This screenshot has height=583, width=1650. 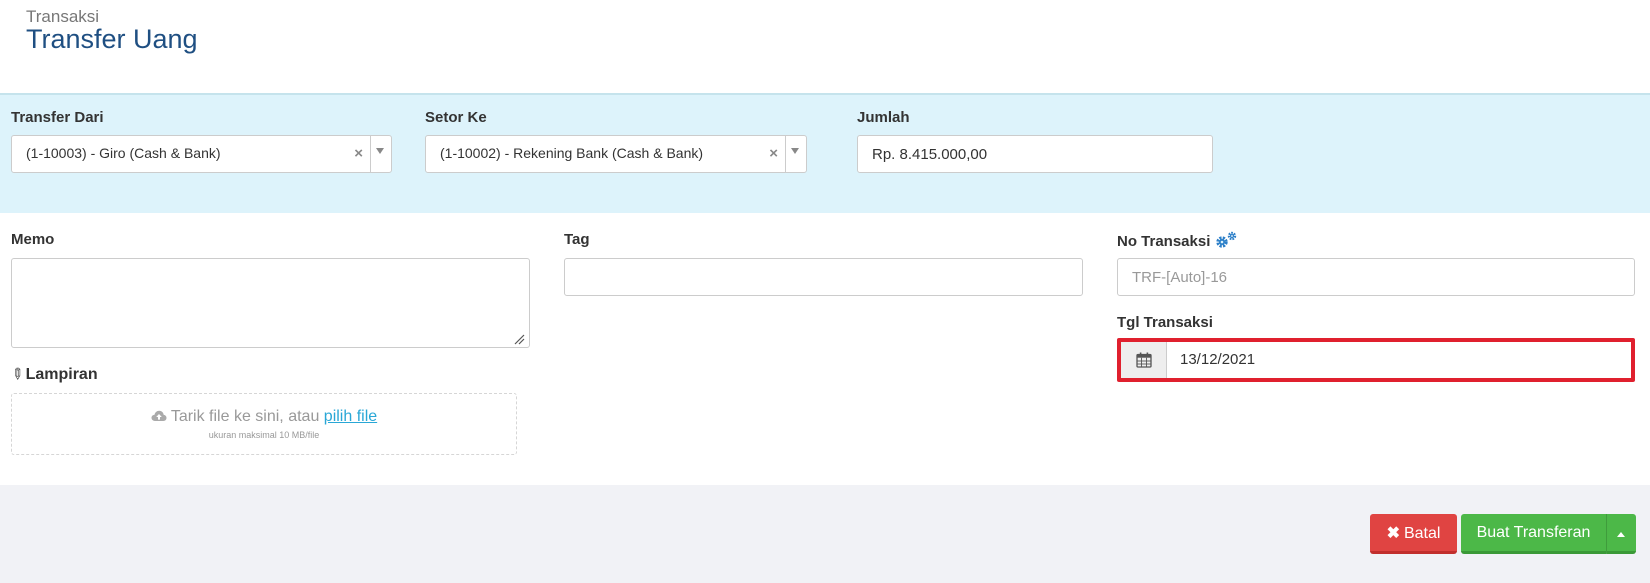 I want to click on memo-textarea, so click(x=270, y=303).